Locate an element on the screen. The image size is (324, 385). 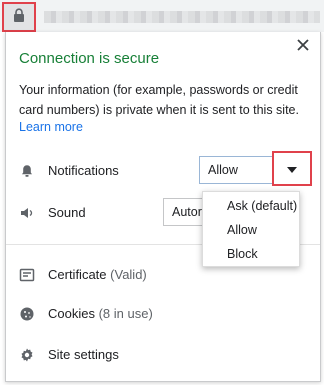
menu-item-allow: Allow is located at coordinates (251, 230).